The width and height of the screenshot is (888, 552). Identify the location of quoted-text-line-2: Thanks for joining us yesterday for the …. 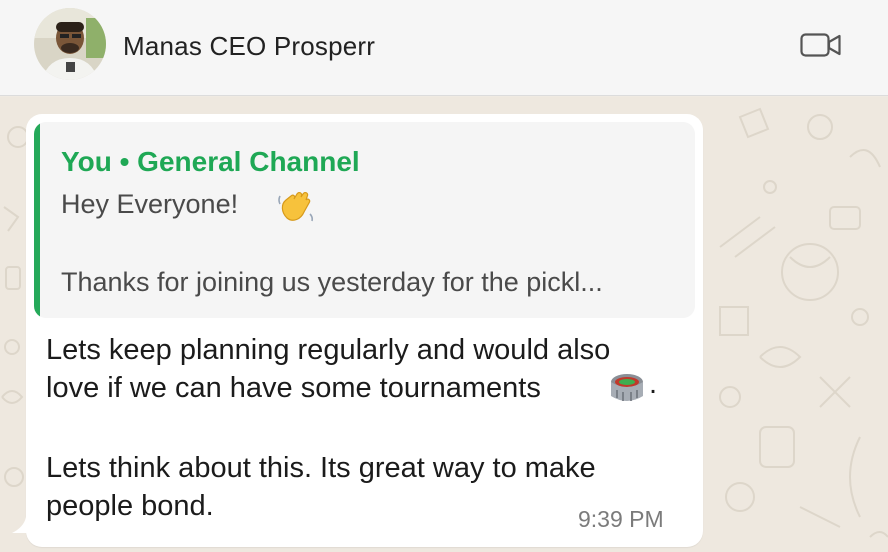
(332, 282).